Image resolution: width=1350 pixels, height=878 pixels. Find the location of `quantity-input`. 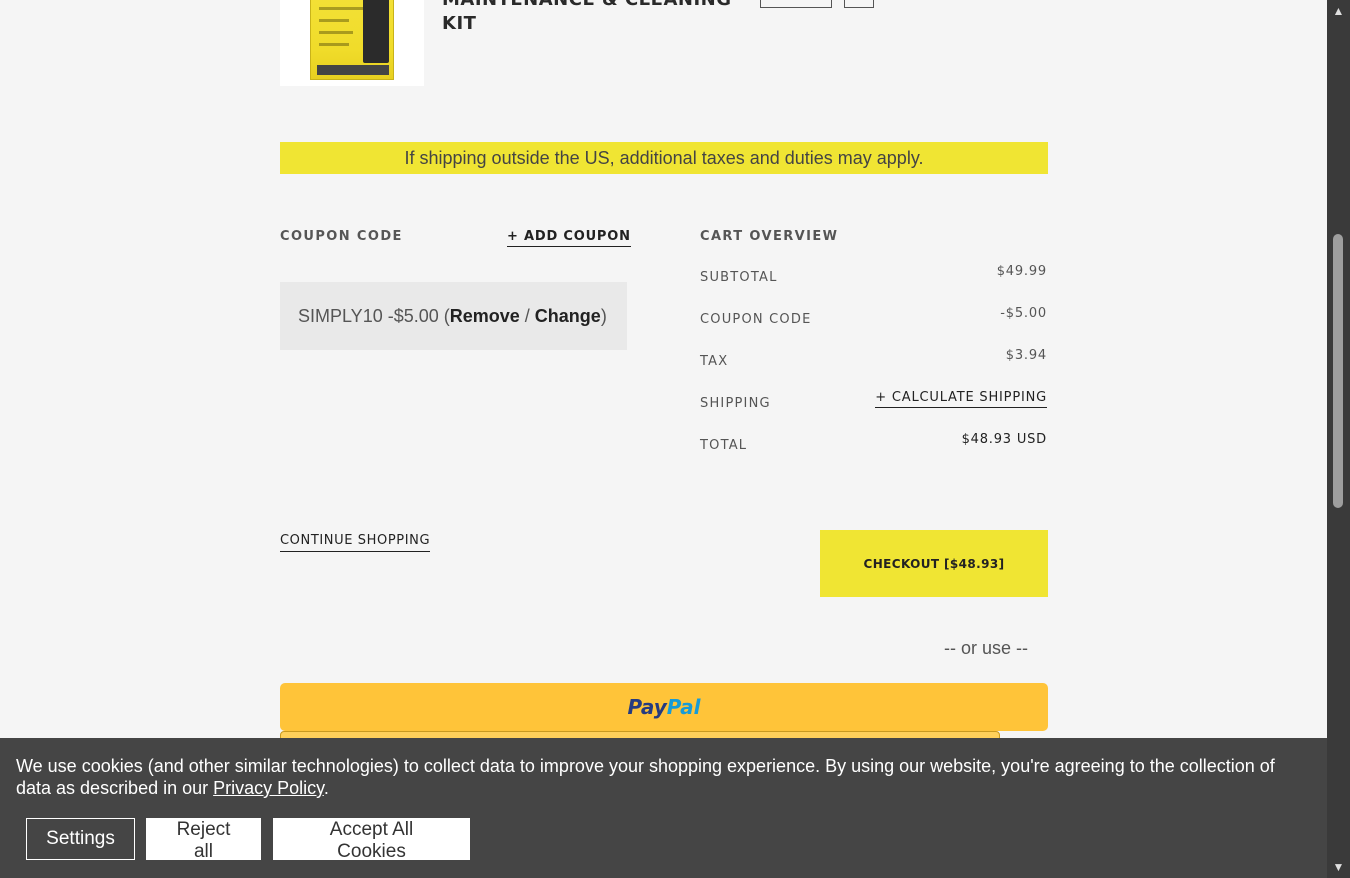

quantity-input is located at coordinates (796, 4).